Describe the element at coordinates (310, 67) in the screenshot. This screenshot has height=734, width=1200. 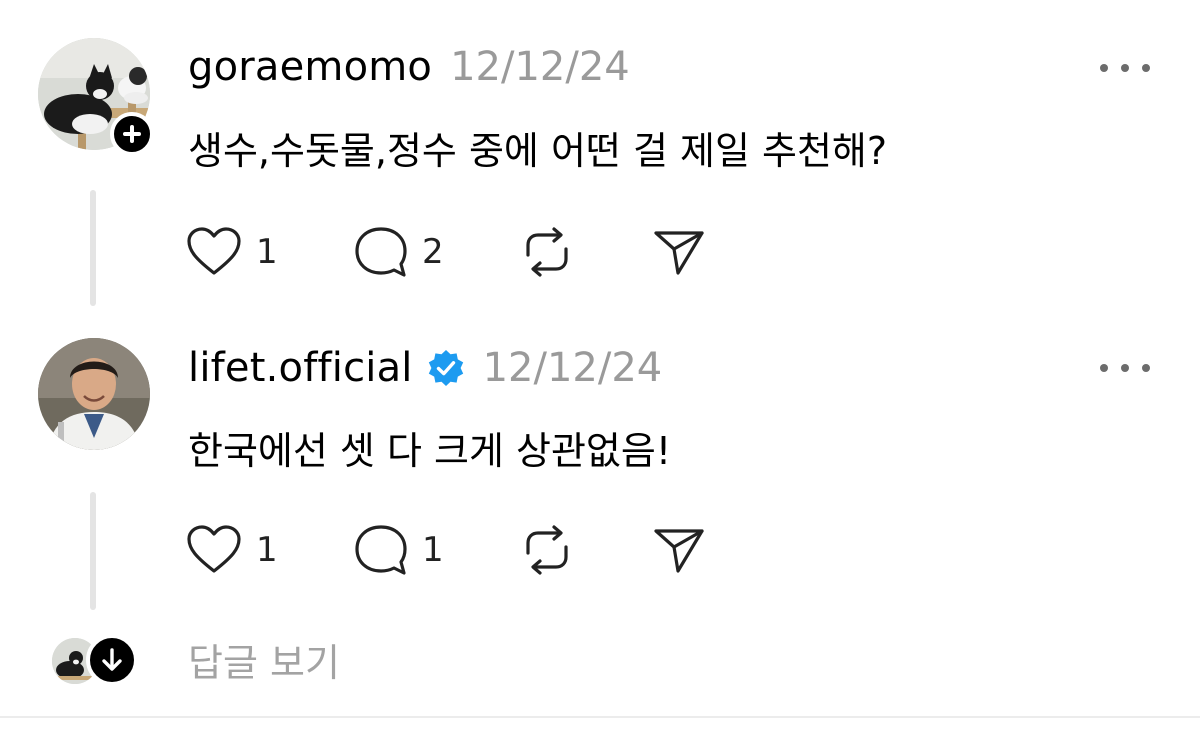
I see `username: goraemomo` at that location.